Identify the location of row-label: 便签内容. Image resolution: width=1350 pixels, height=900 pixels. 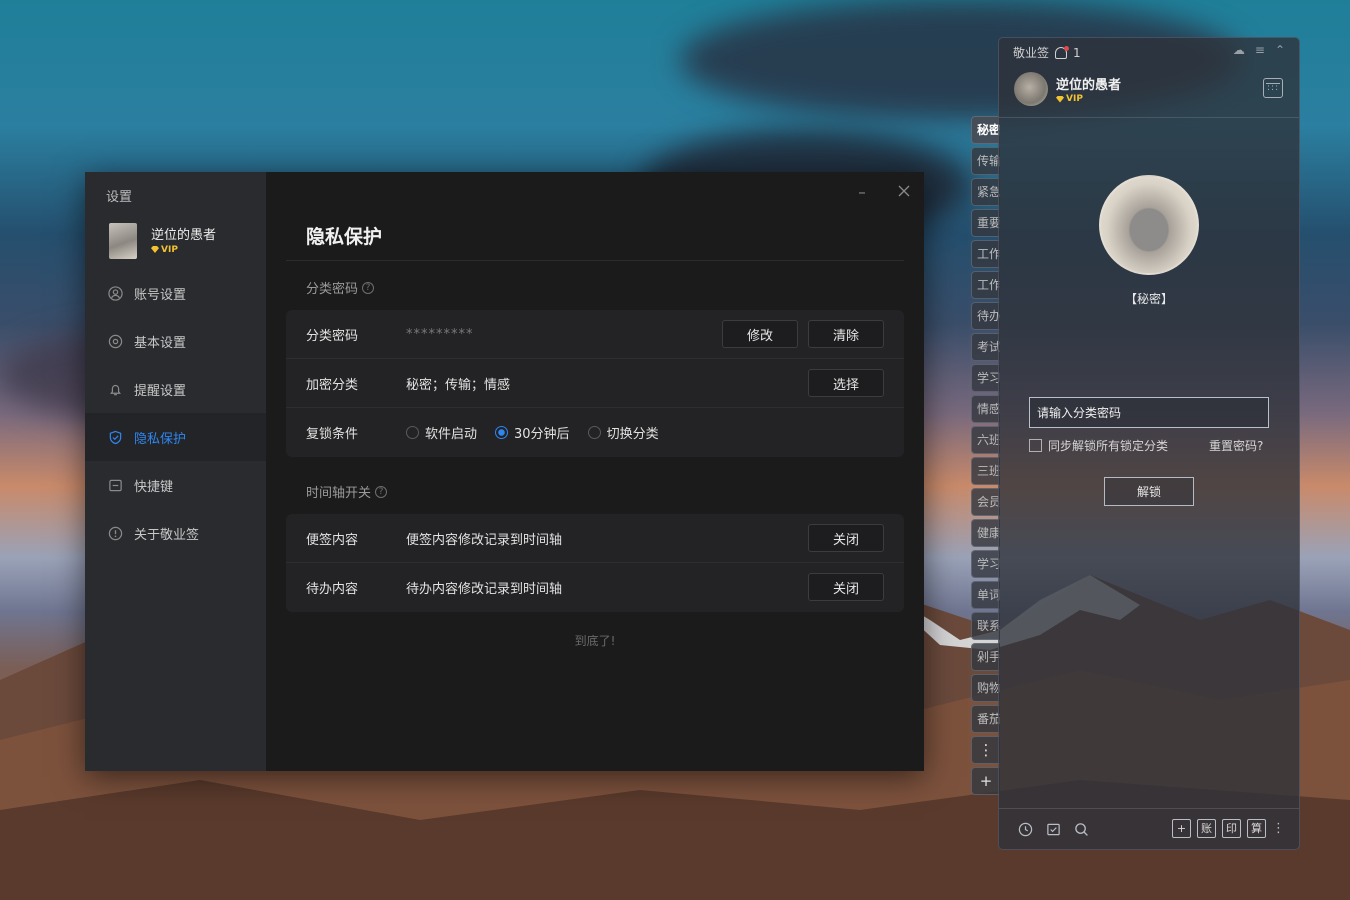
(332, 540).